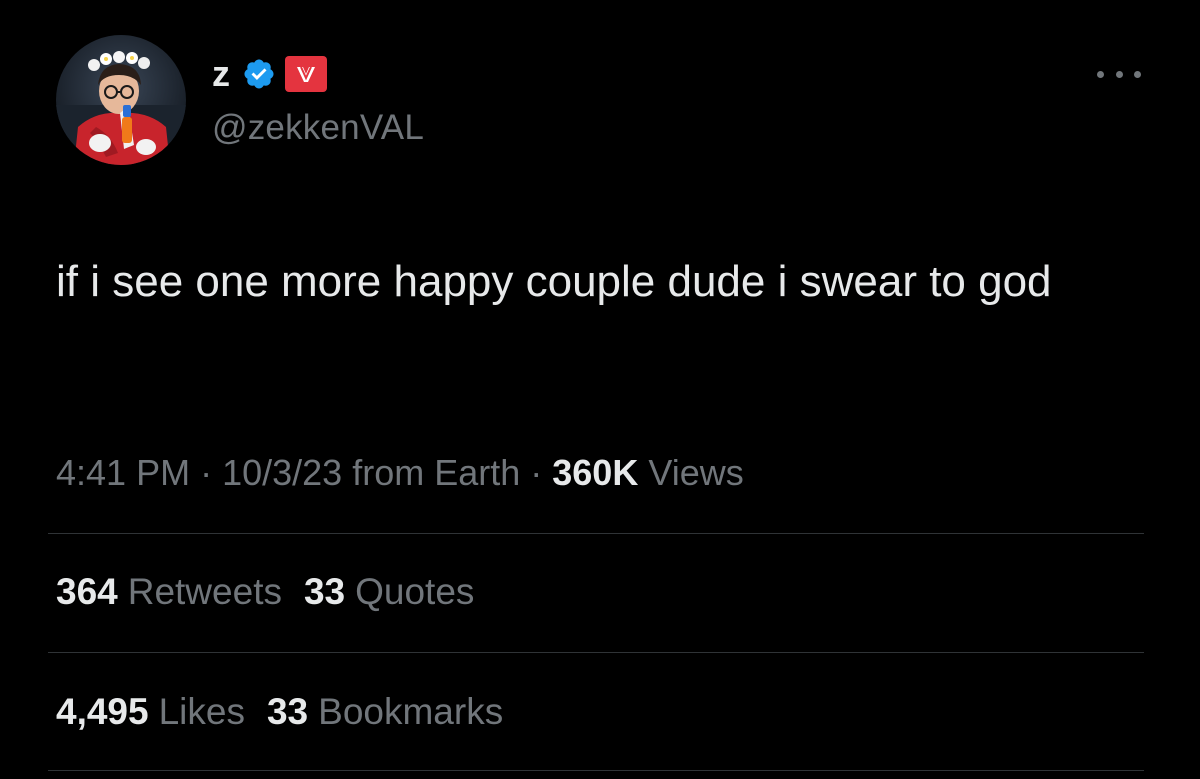 This screenshot has height=779, width=1200. Describe the element at coordinates (431, 472) in the screenshot. I see `tweet-source: from Earth` at that location.